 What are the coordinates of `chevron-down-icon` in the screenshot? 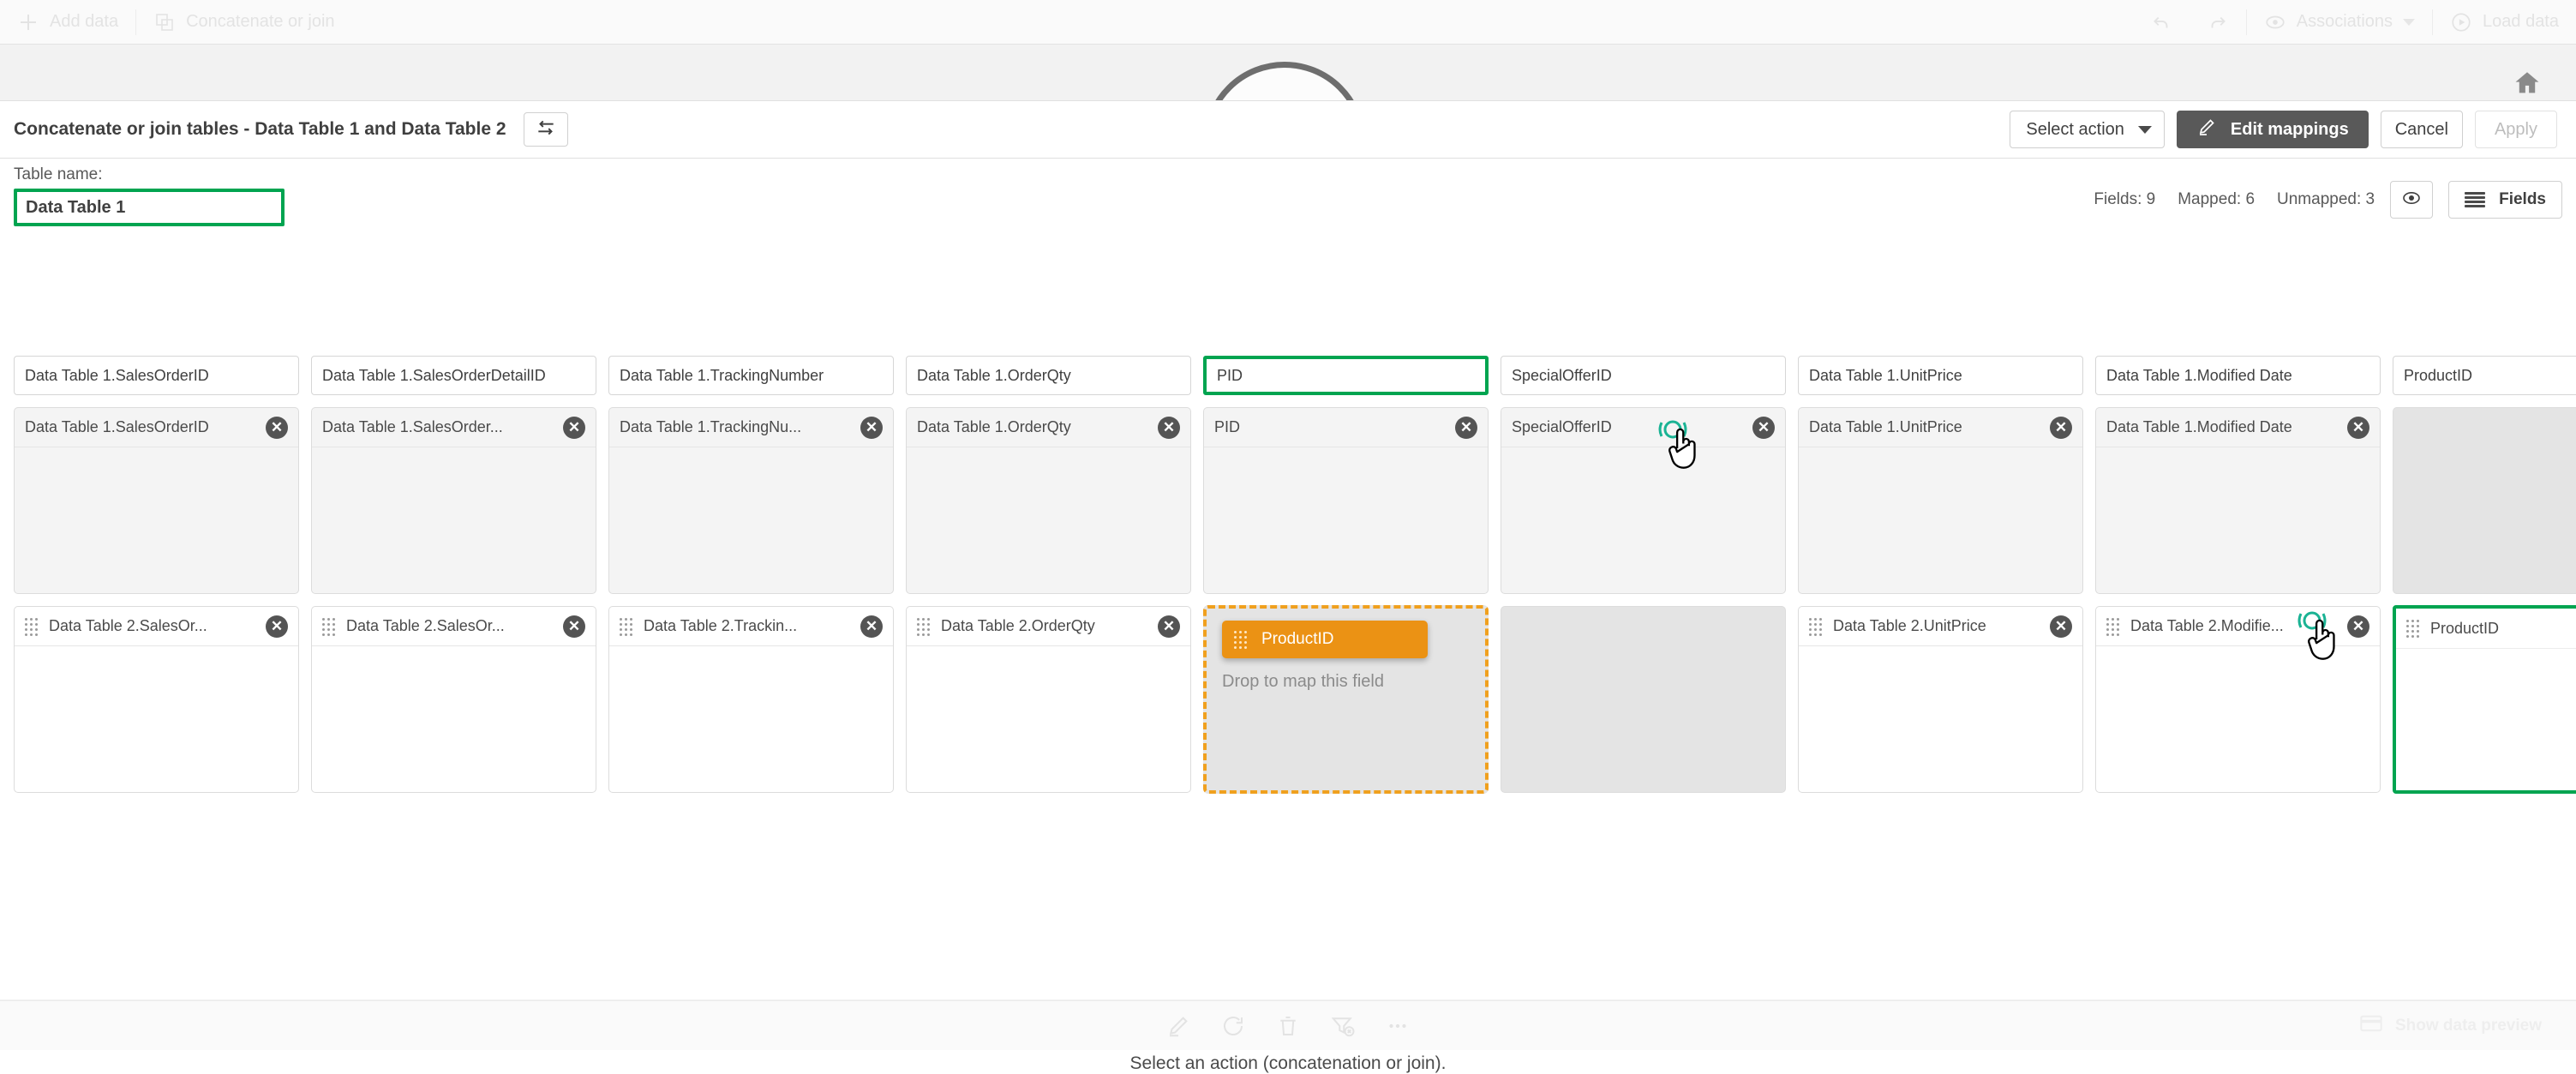 It's located at (2145, 130).